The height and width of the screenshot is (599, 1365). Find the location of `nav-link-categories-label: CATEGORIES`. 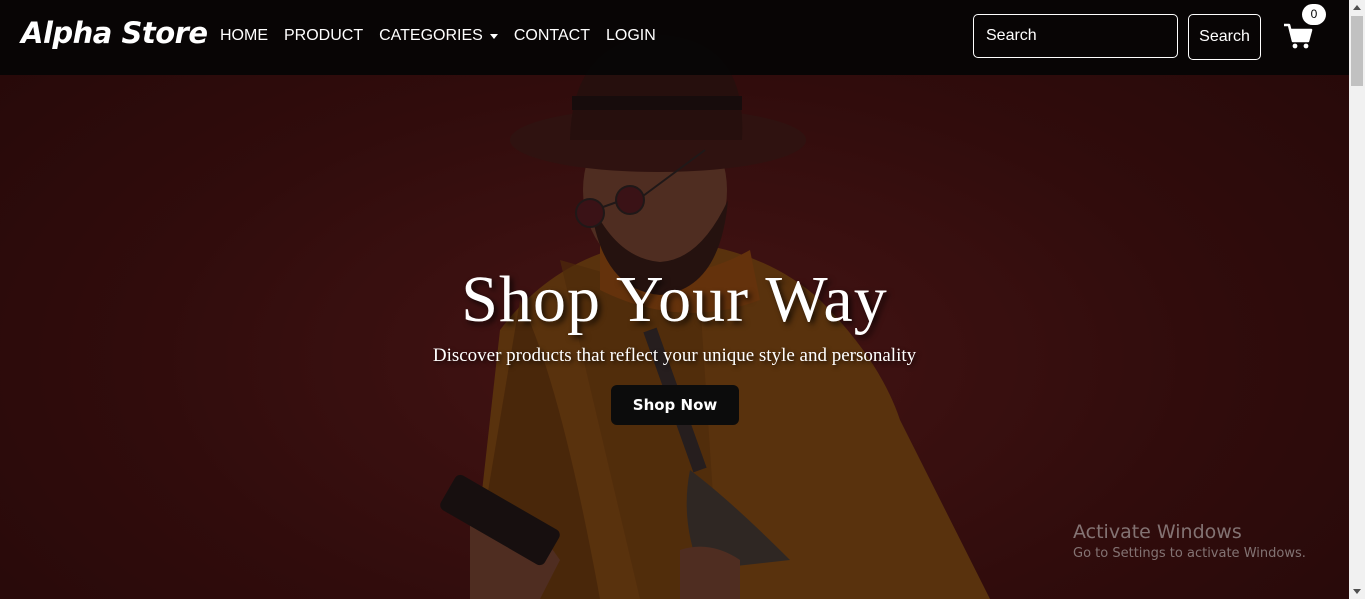

nav-link-categories-label: CATEGORIES is located at coordinates (431, 35).